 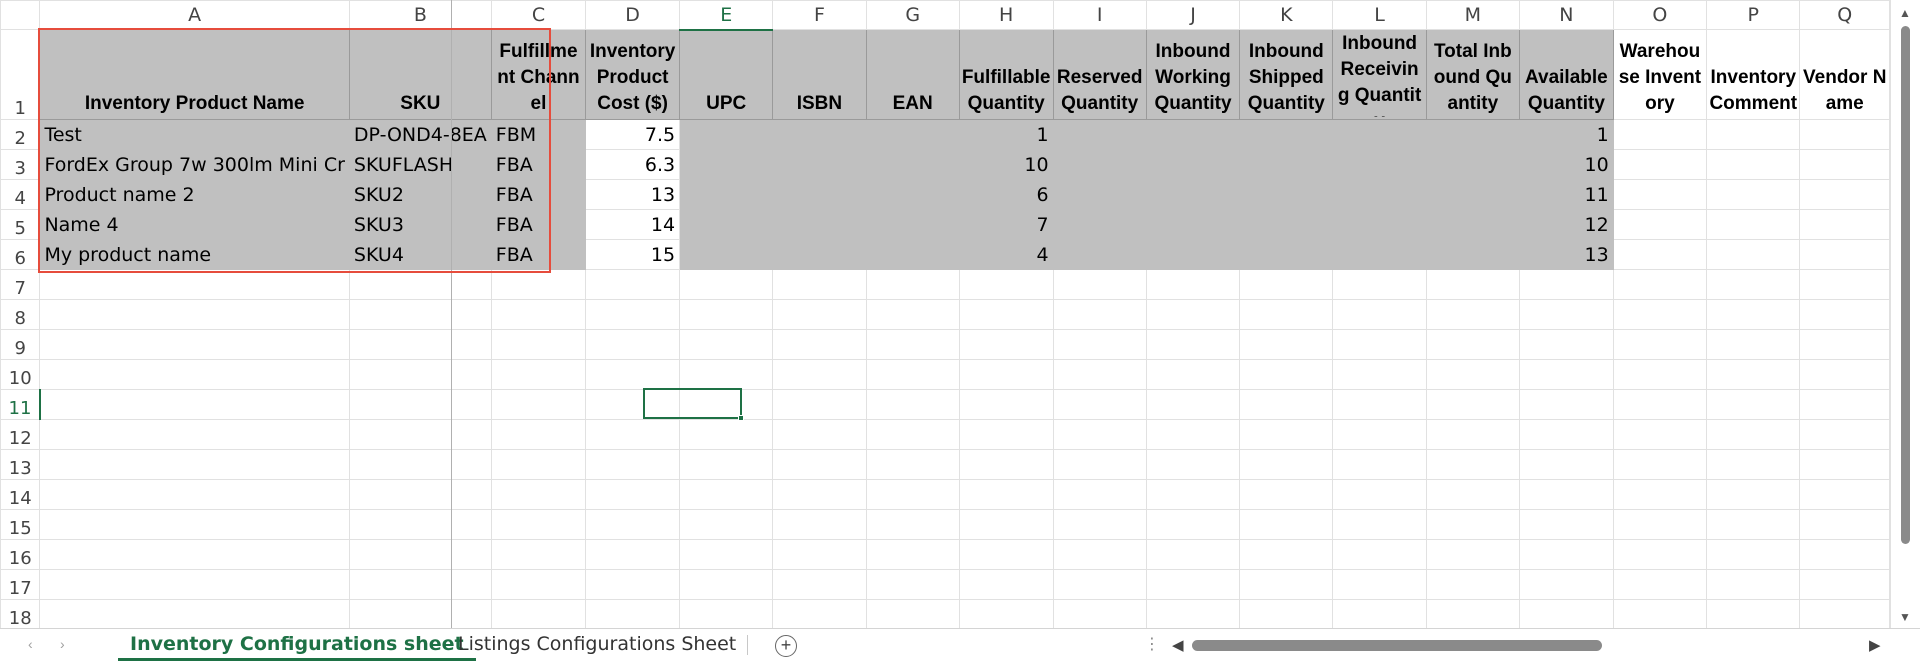 I want to click on header-cell: EAN, so click(x=912, y=74).